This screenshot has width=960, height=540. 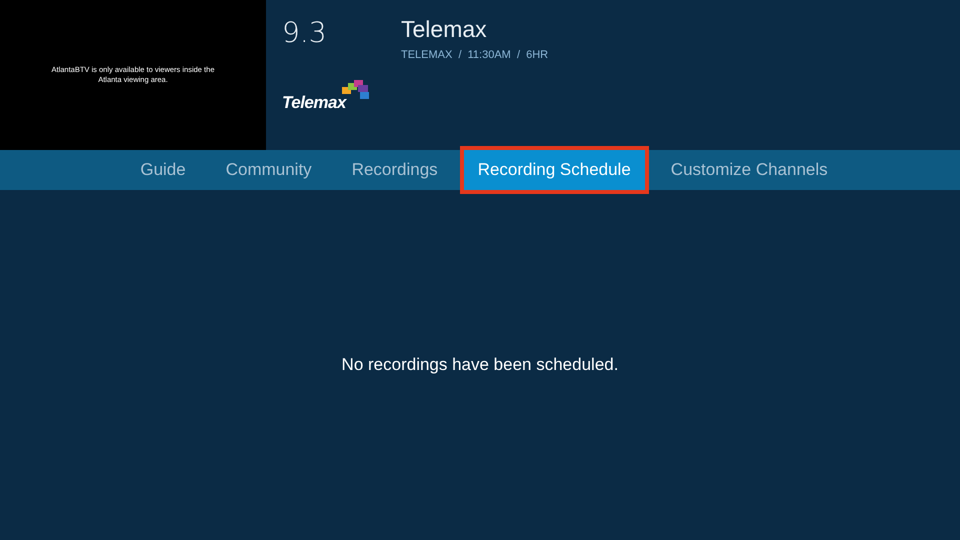 I want to click on nav-tab: Recording Schedule, so click(x=554, y=170).